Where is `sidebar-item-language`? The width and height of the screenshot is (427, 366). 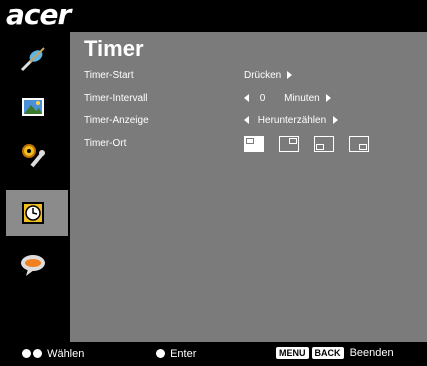
sidebar-item-language is located at coordinates (35, 265).